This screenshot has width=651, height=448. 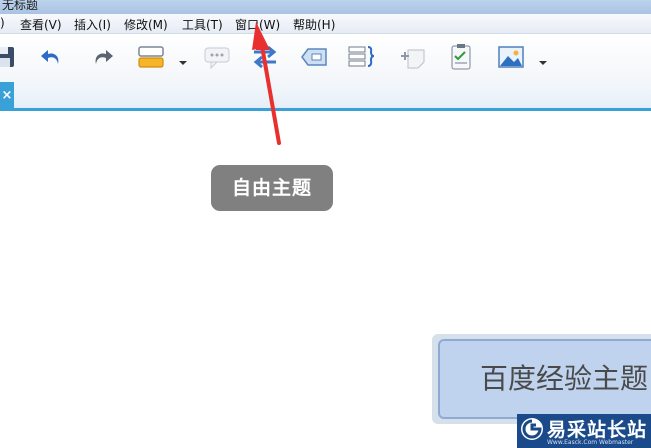 I want to click on watermark-logo-icon, so click(x=532, y=429).